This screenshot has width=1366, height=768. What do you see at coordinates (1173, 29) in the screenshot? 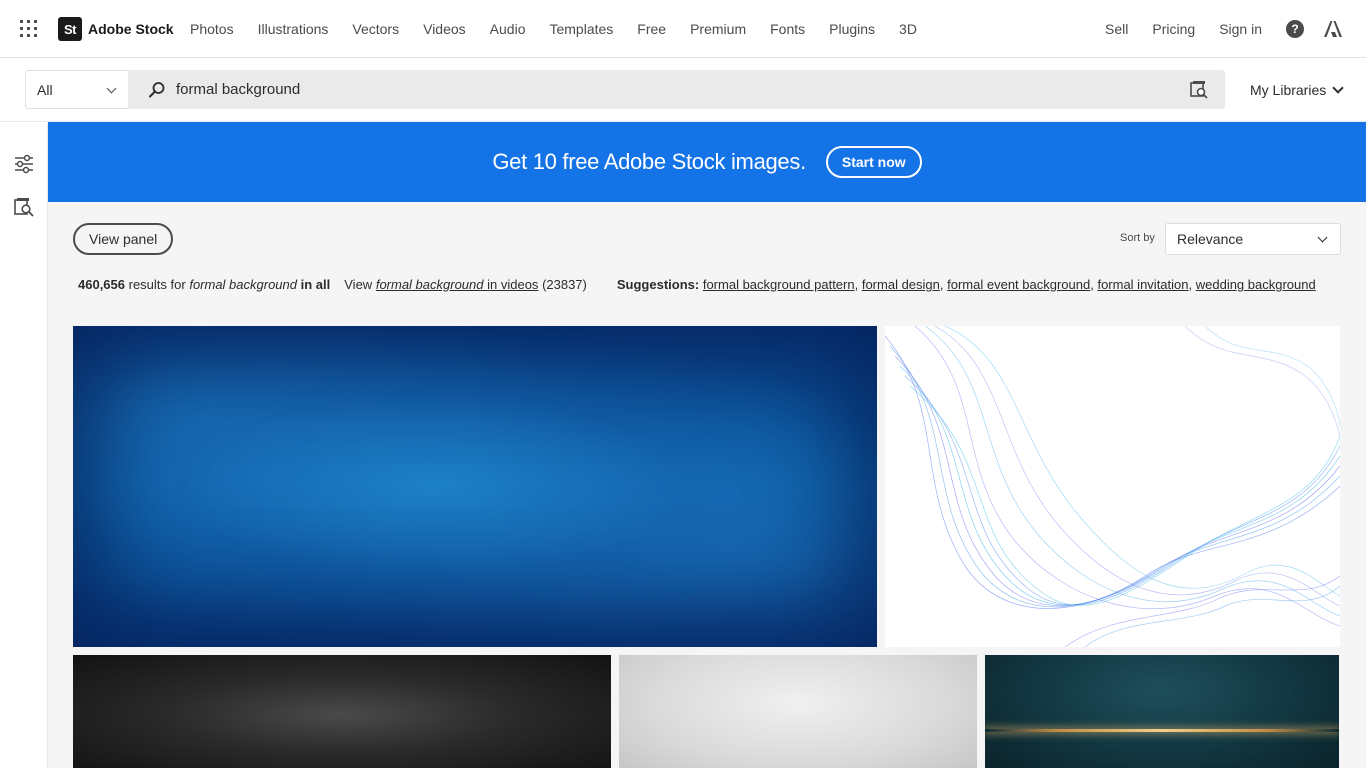
I see `pricing-link: Pricing` at bounding box center [1173, 29].